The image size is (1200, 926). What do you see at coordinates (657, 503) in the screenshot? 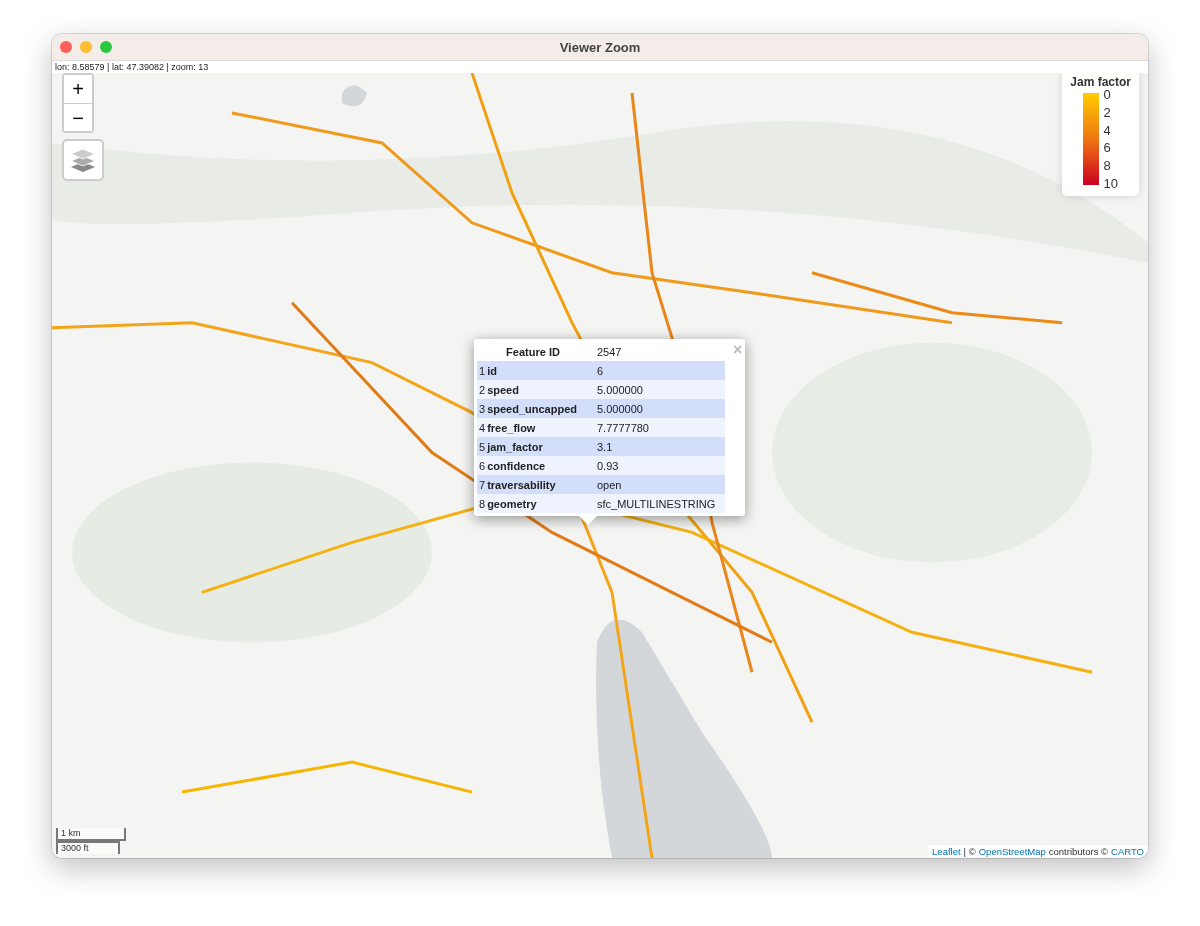
I see `field-value: sfc_MULTILINESTRING` at bounding box center [657, 503].